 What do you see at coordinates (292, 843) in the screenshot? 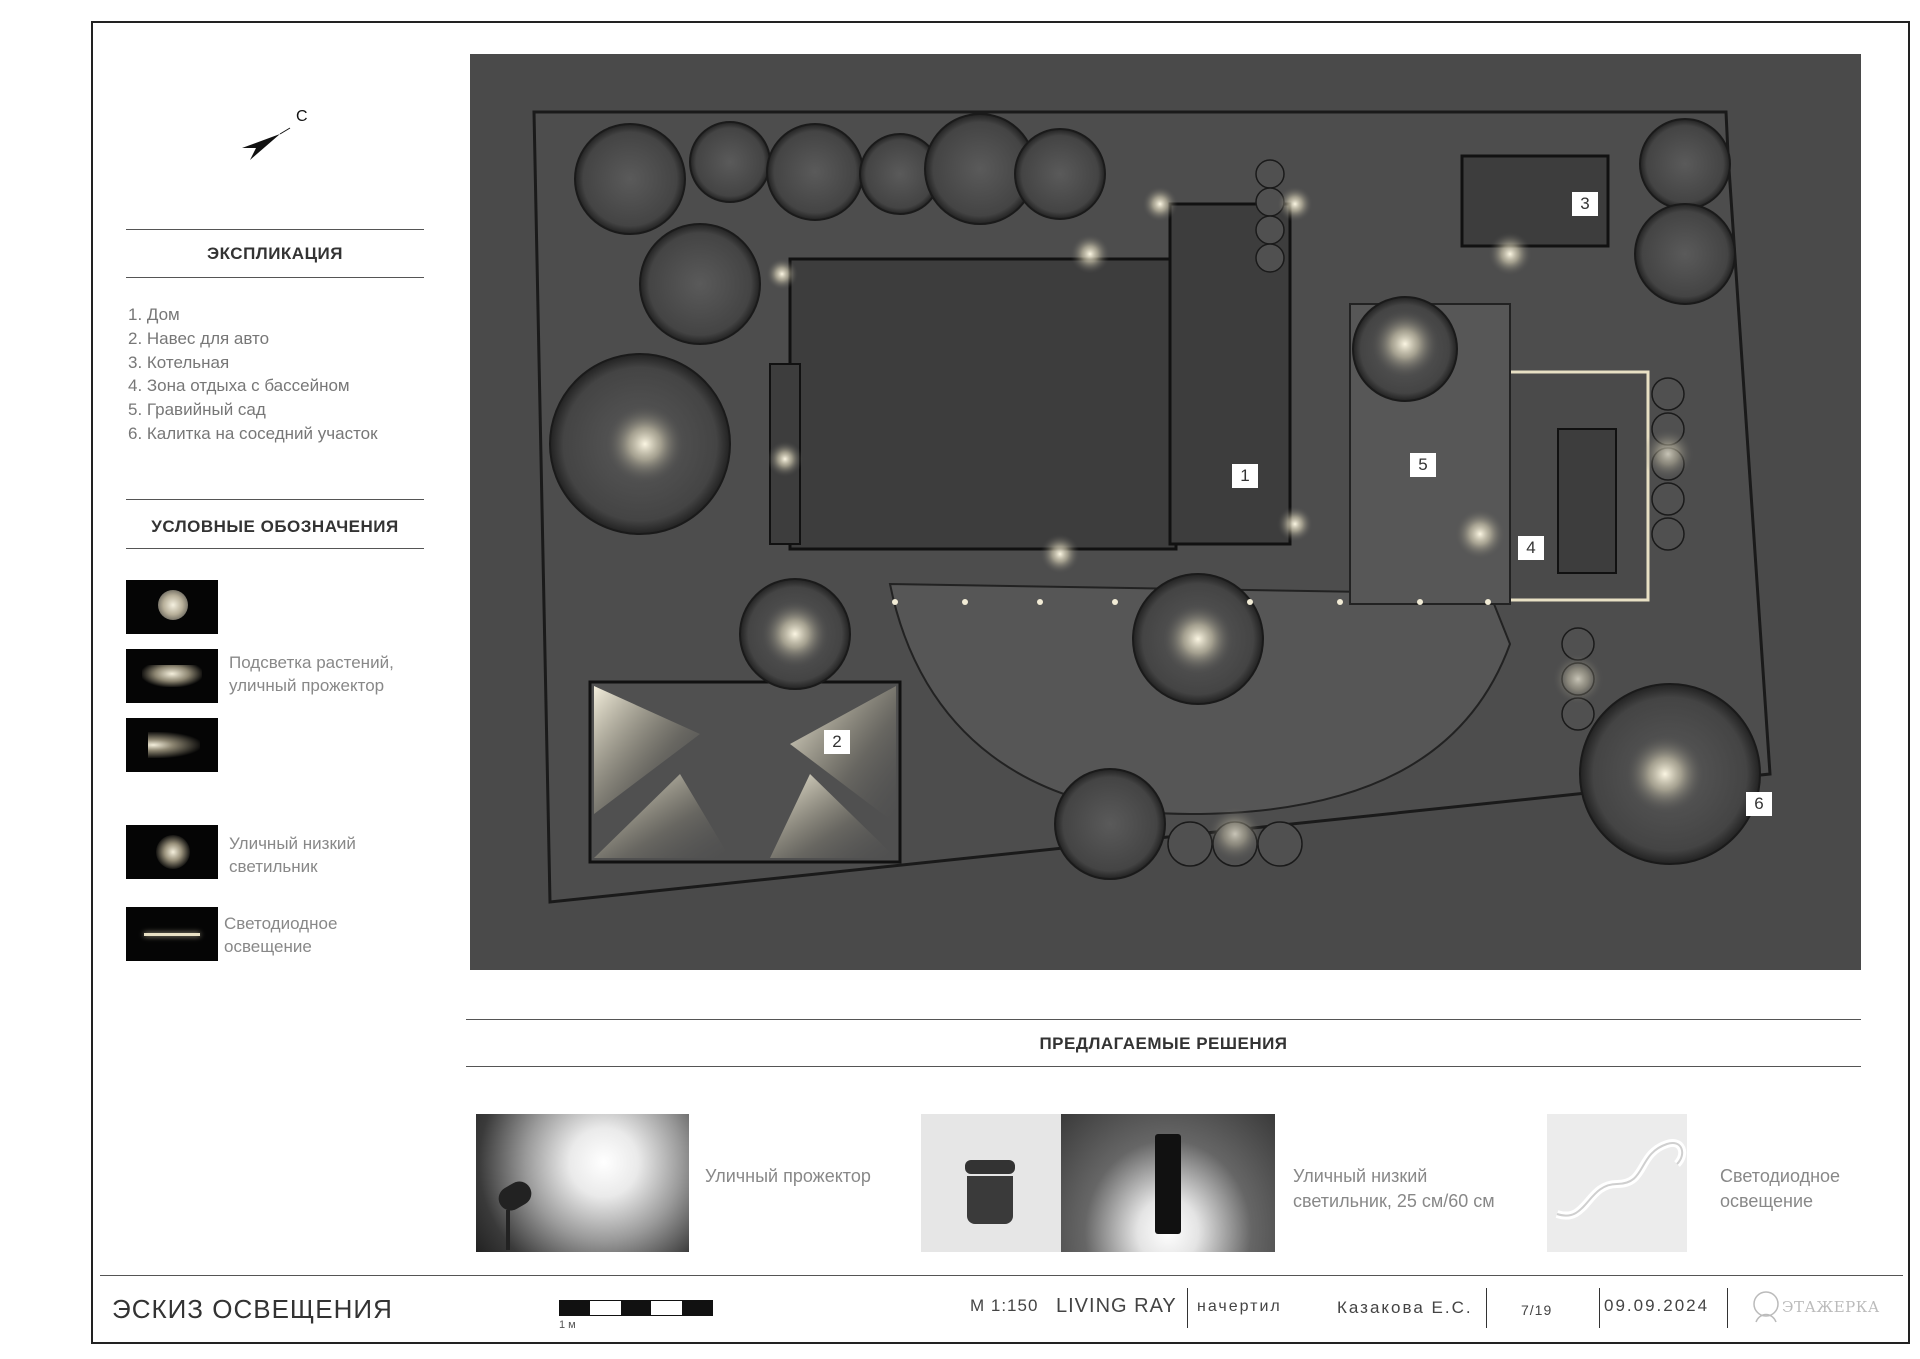
I see `legend-text-line: Уличный низкий` at bounding box center [292, 843].